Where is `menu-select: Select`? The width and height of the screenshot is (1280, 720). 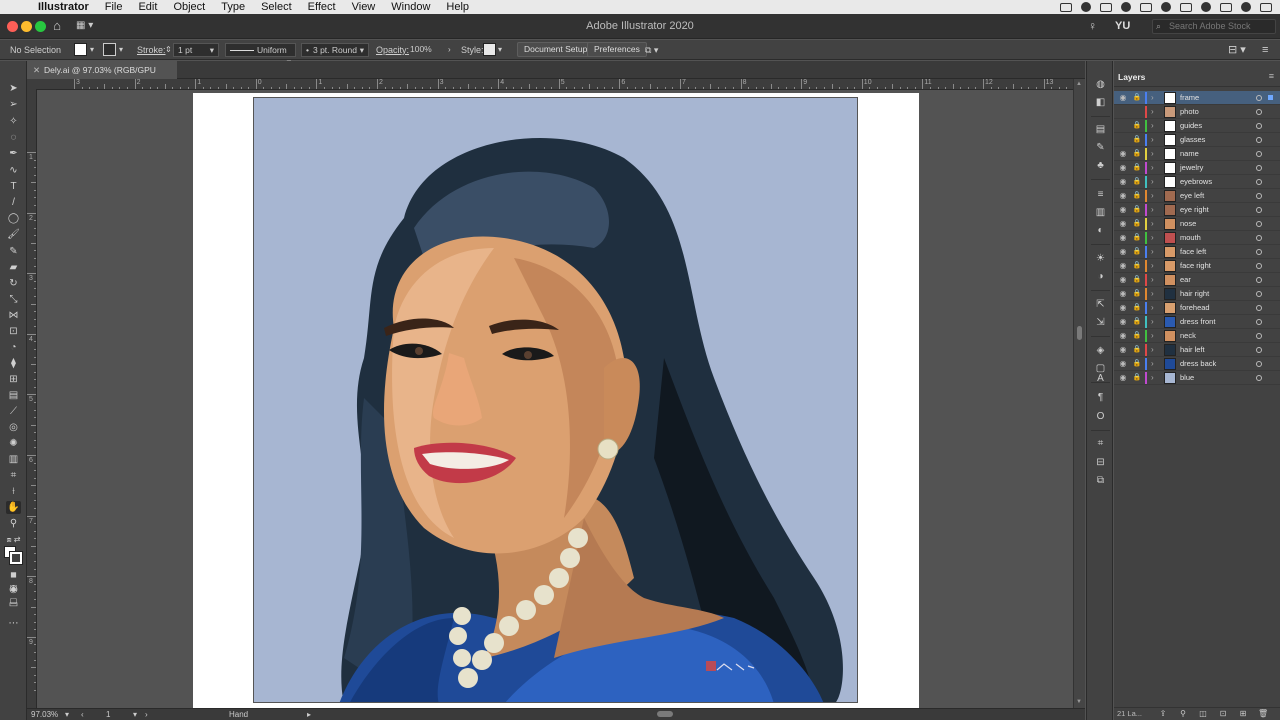
menu-select: Select is located at coordinates (276, 7).